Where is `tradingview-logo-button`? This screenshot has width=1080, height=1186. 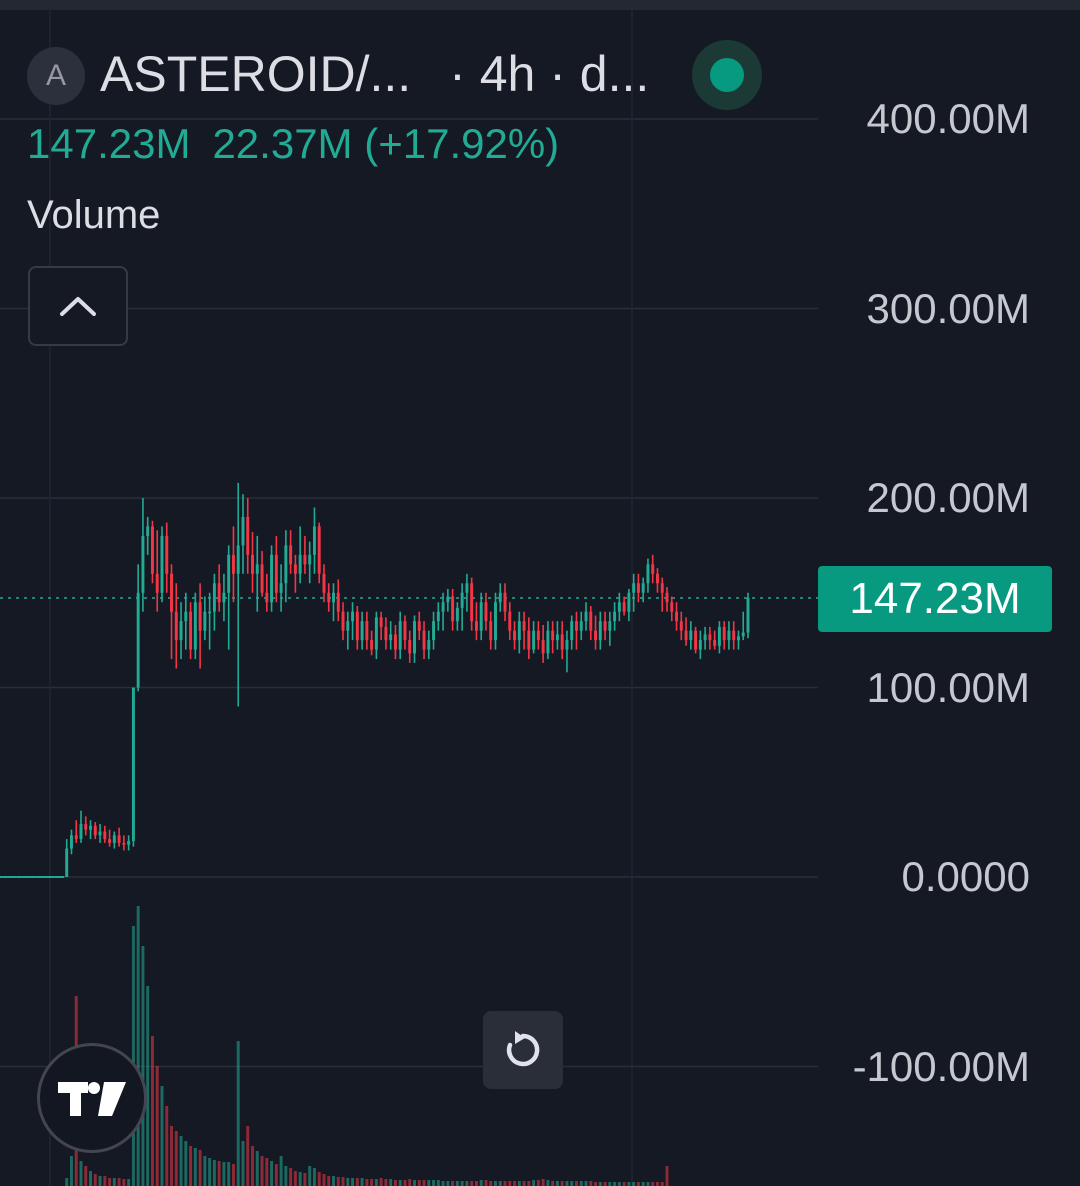
tradingview-logo-button is located at coordinates (92, 1098).